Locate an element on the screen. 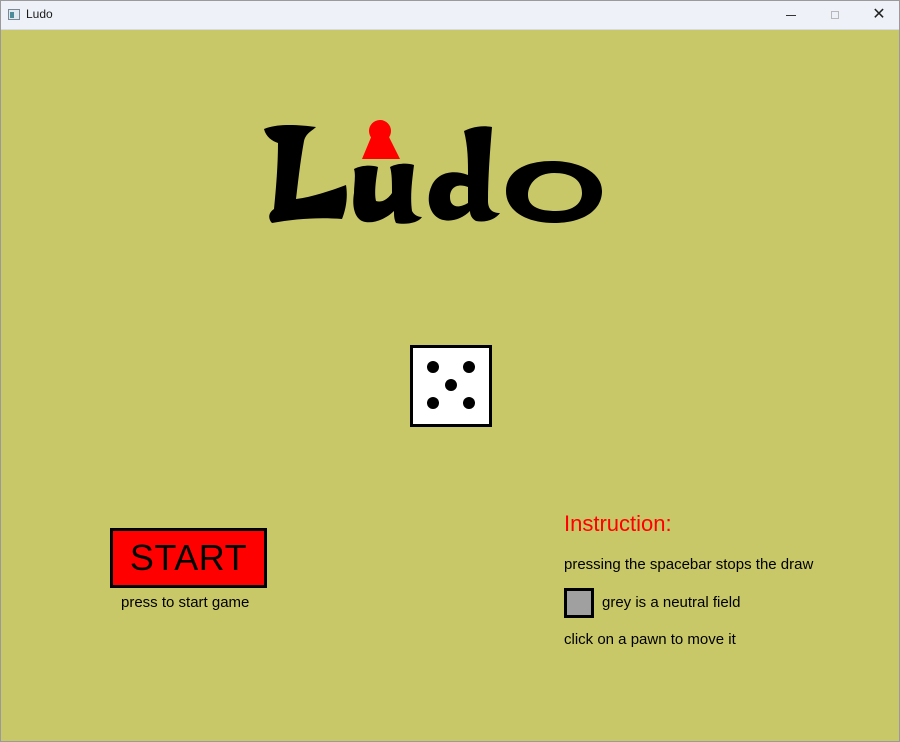  minimize-button is located at coordinates (791, 15).